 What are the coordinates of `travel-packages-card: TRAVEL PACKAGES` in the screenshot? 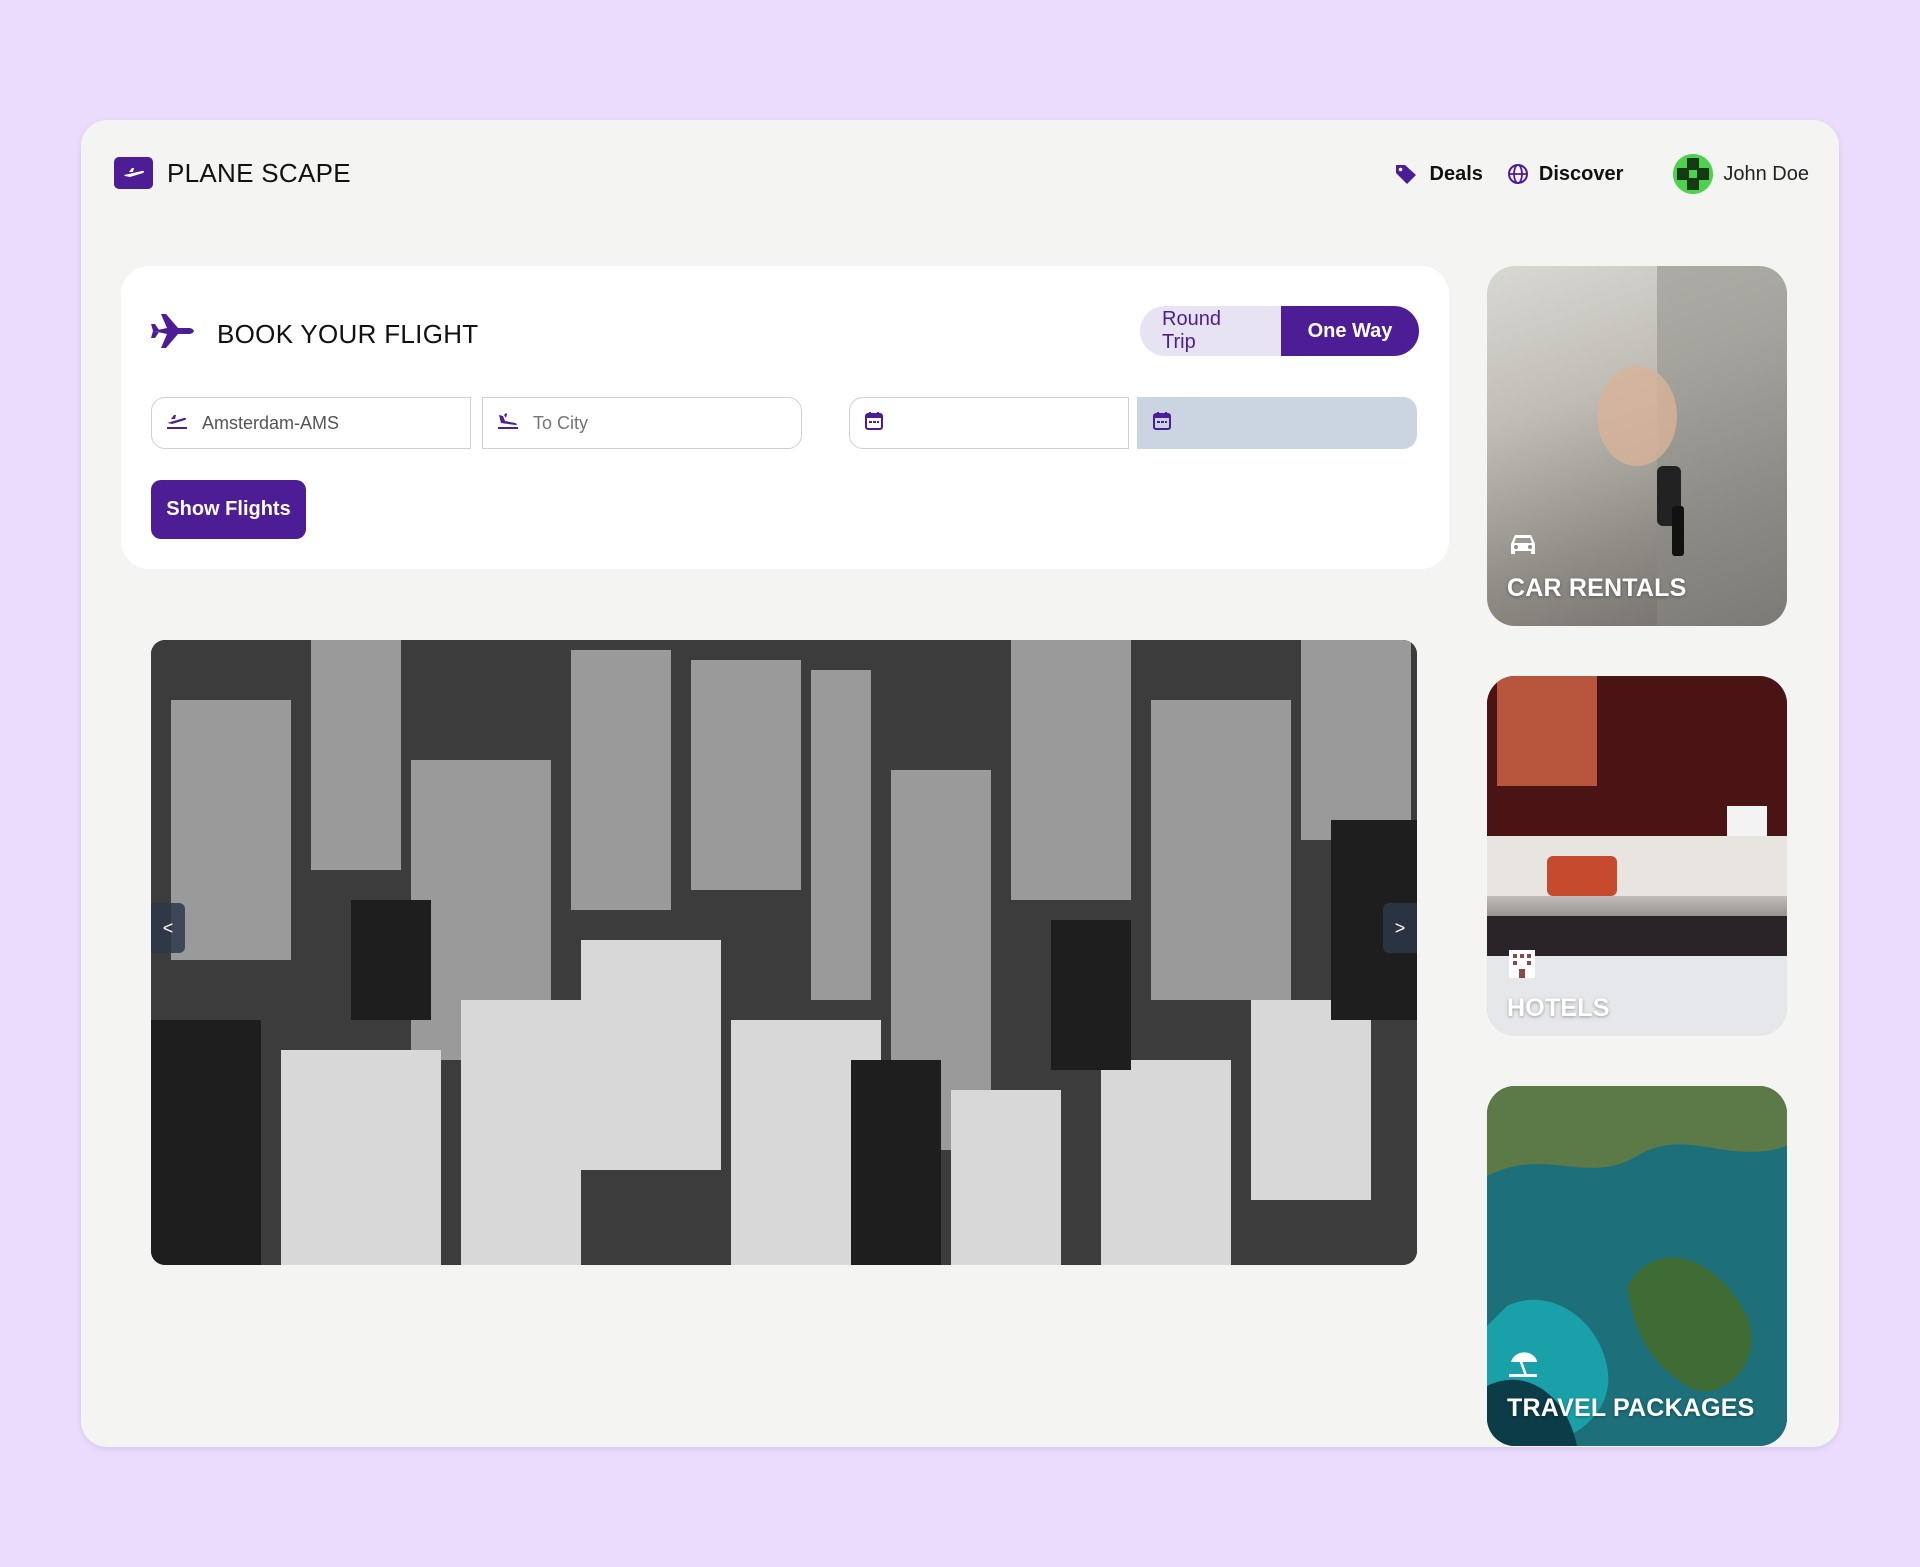 It's located at (1637, 1266).